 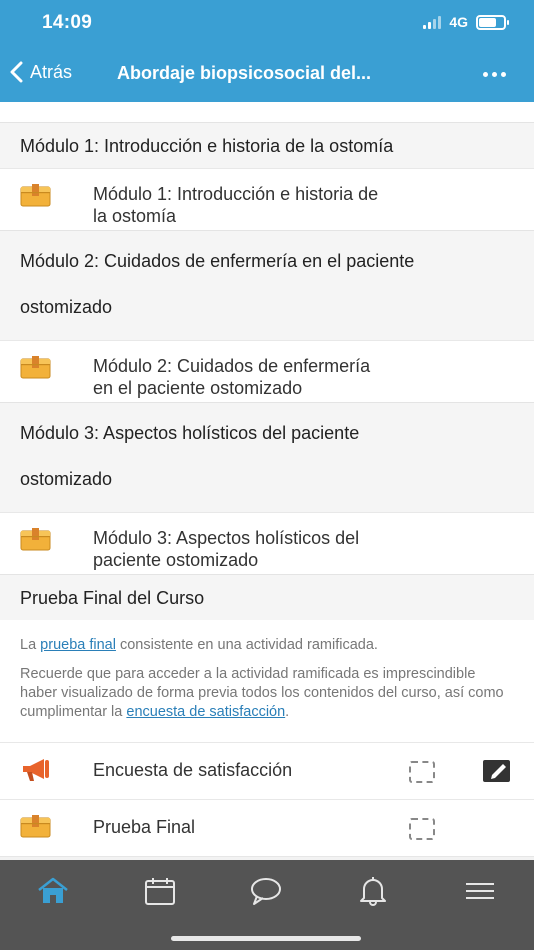 What do you see at coordinates (193, 770) in the screenshot?
I see `activity-label: Encuesta de satisfacción` at bounding box center [193, 770].